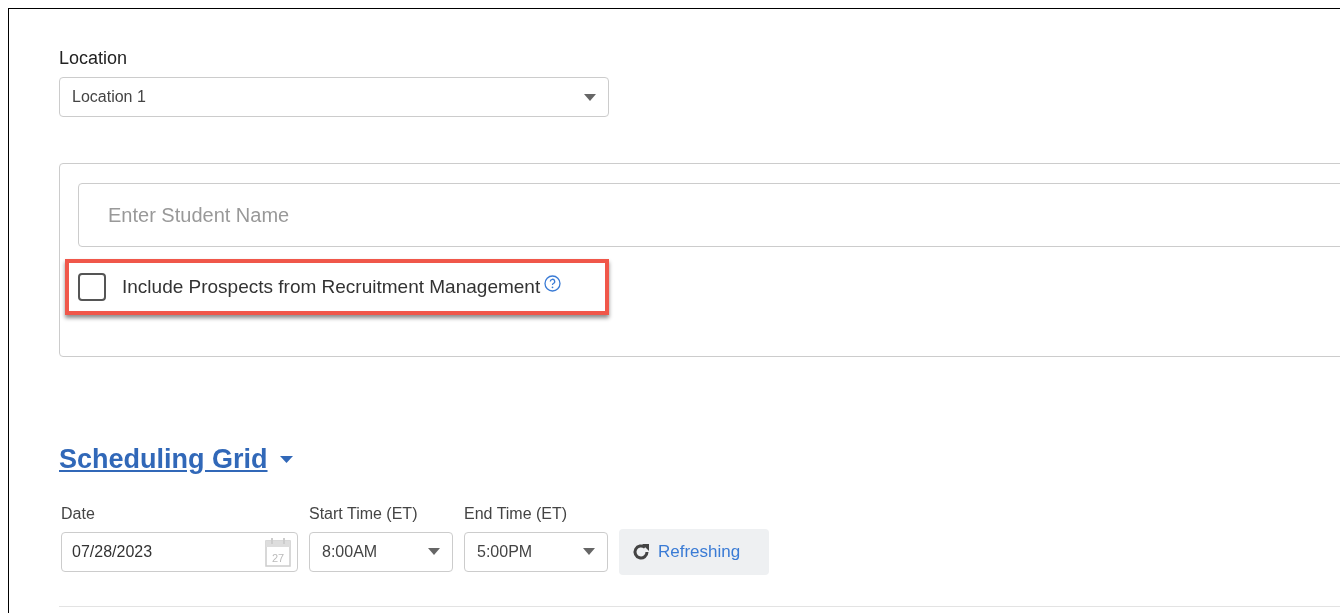 Image resolution: width=1340 pixels, height=613 pixels. What do you see at coordinates (78, 513) in the screenshot?
I see `field-label: Date` at bounding box center [78, 513].